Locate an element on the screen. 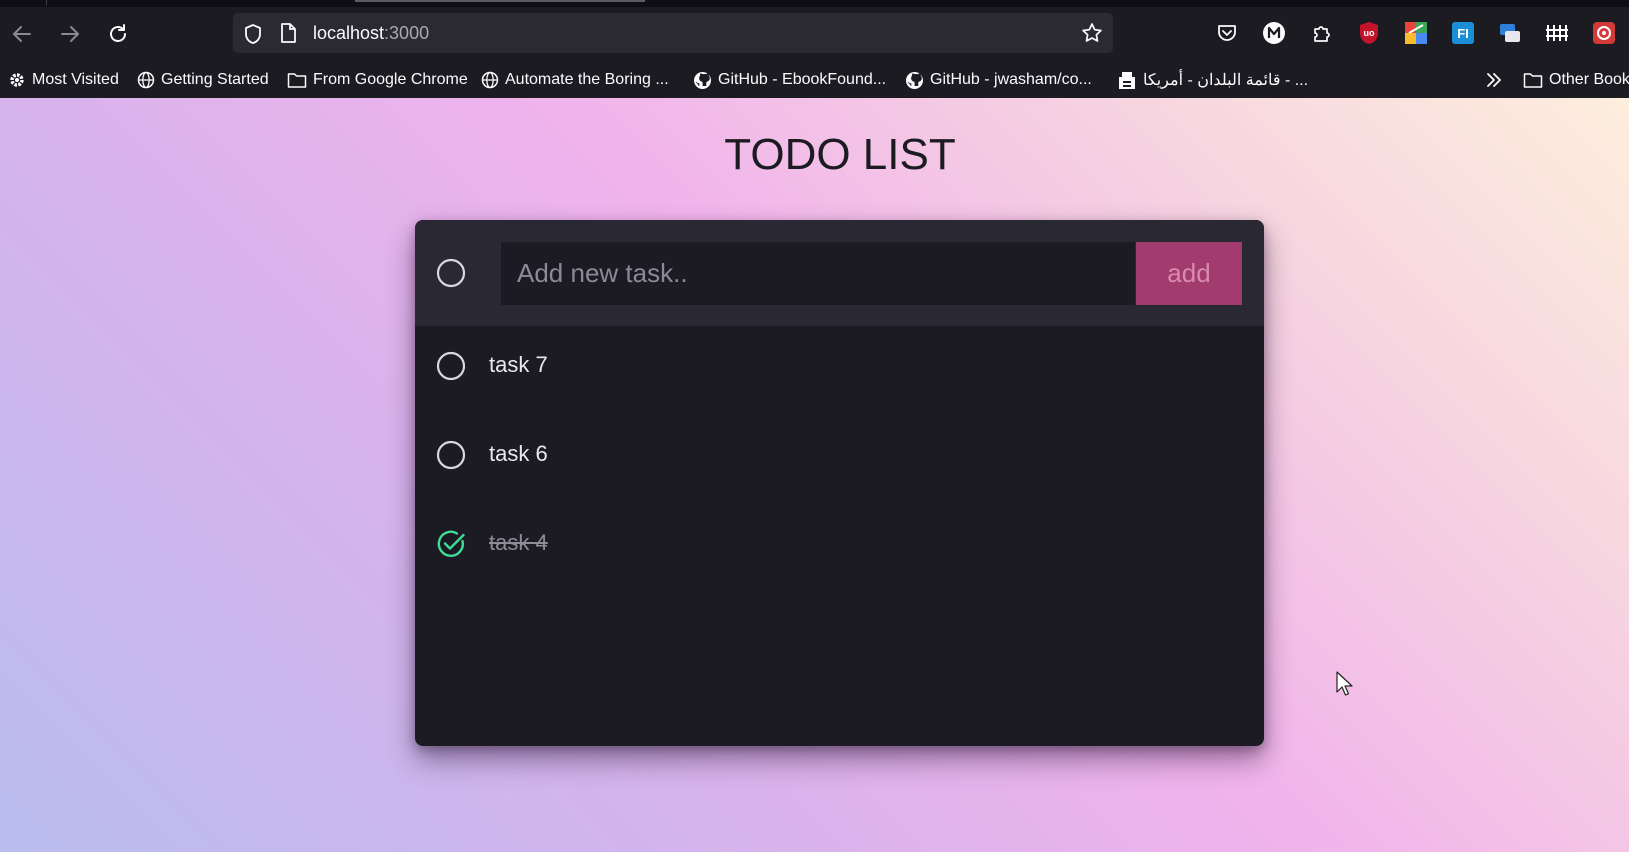 The height and width of the screenshot is (852, 1629). back-button is located at coordinates (22, 34).